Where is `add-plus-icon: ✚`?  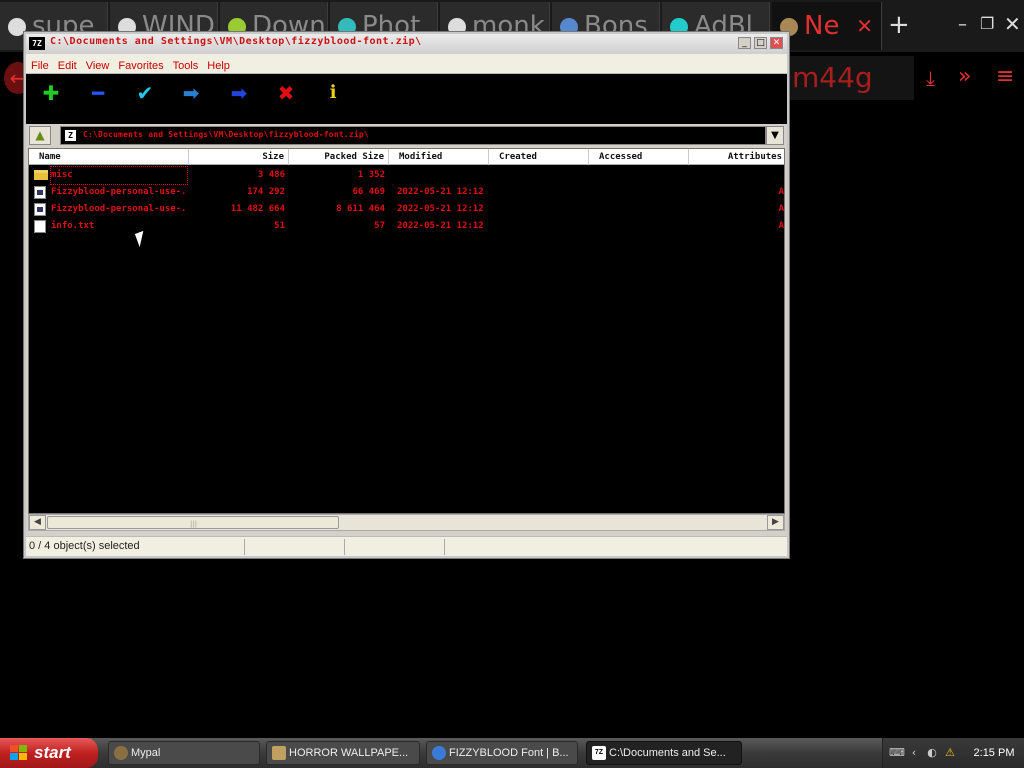 add-plus-icon: ✚ is located at coordinates (51, 93).